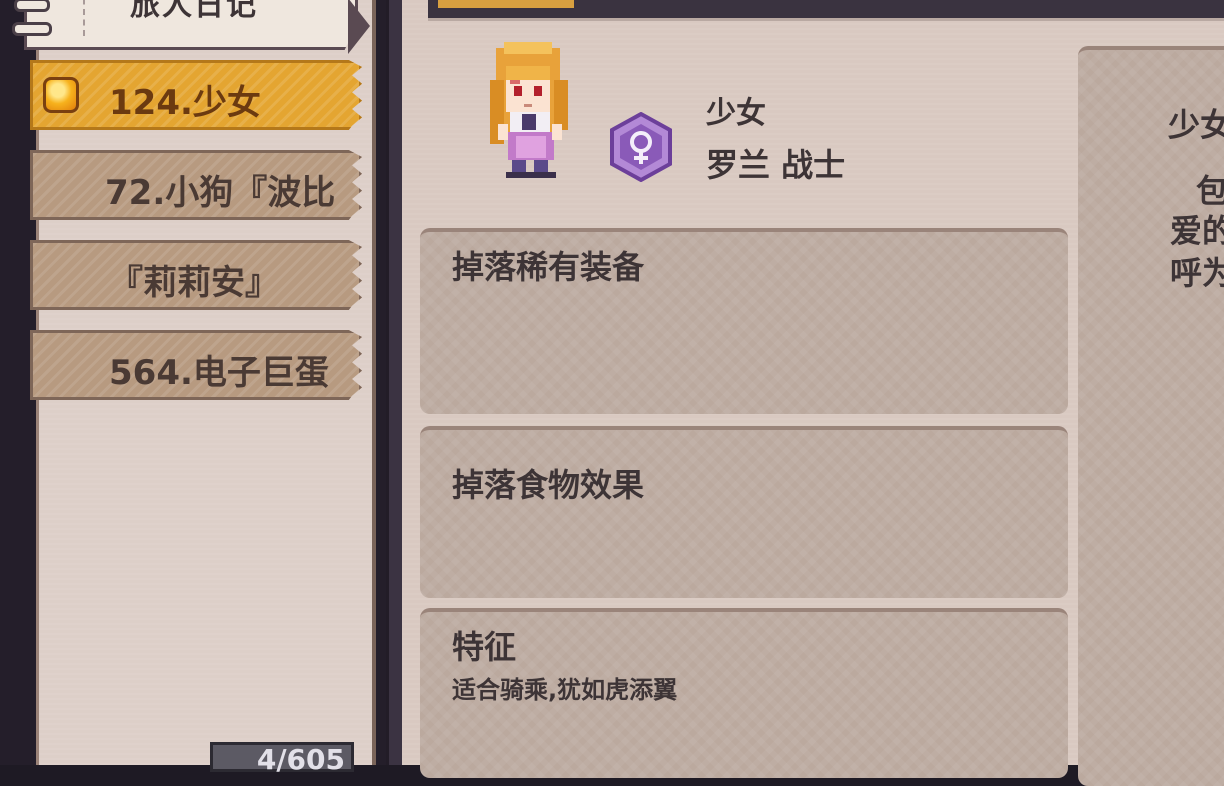 The width and height of the screenshot is (1224, 786). I want to click on traits-section: 特征 适合骑乘,犹如虎添翼, so click(744, 693).